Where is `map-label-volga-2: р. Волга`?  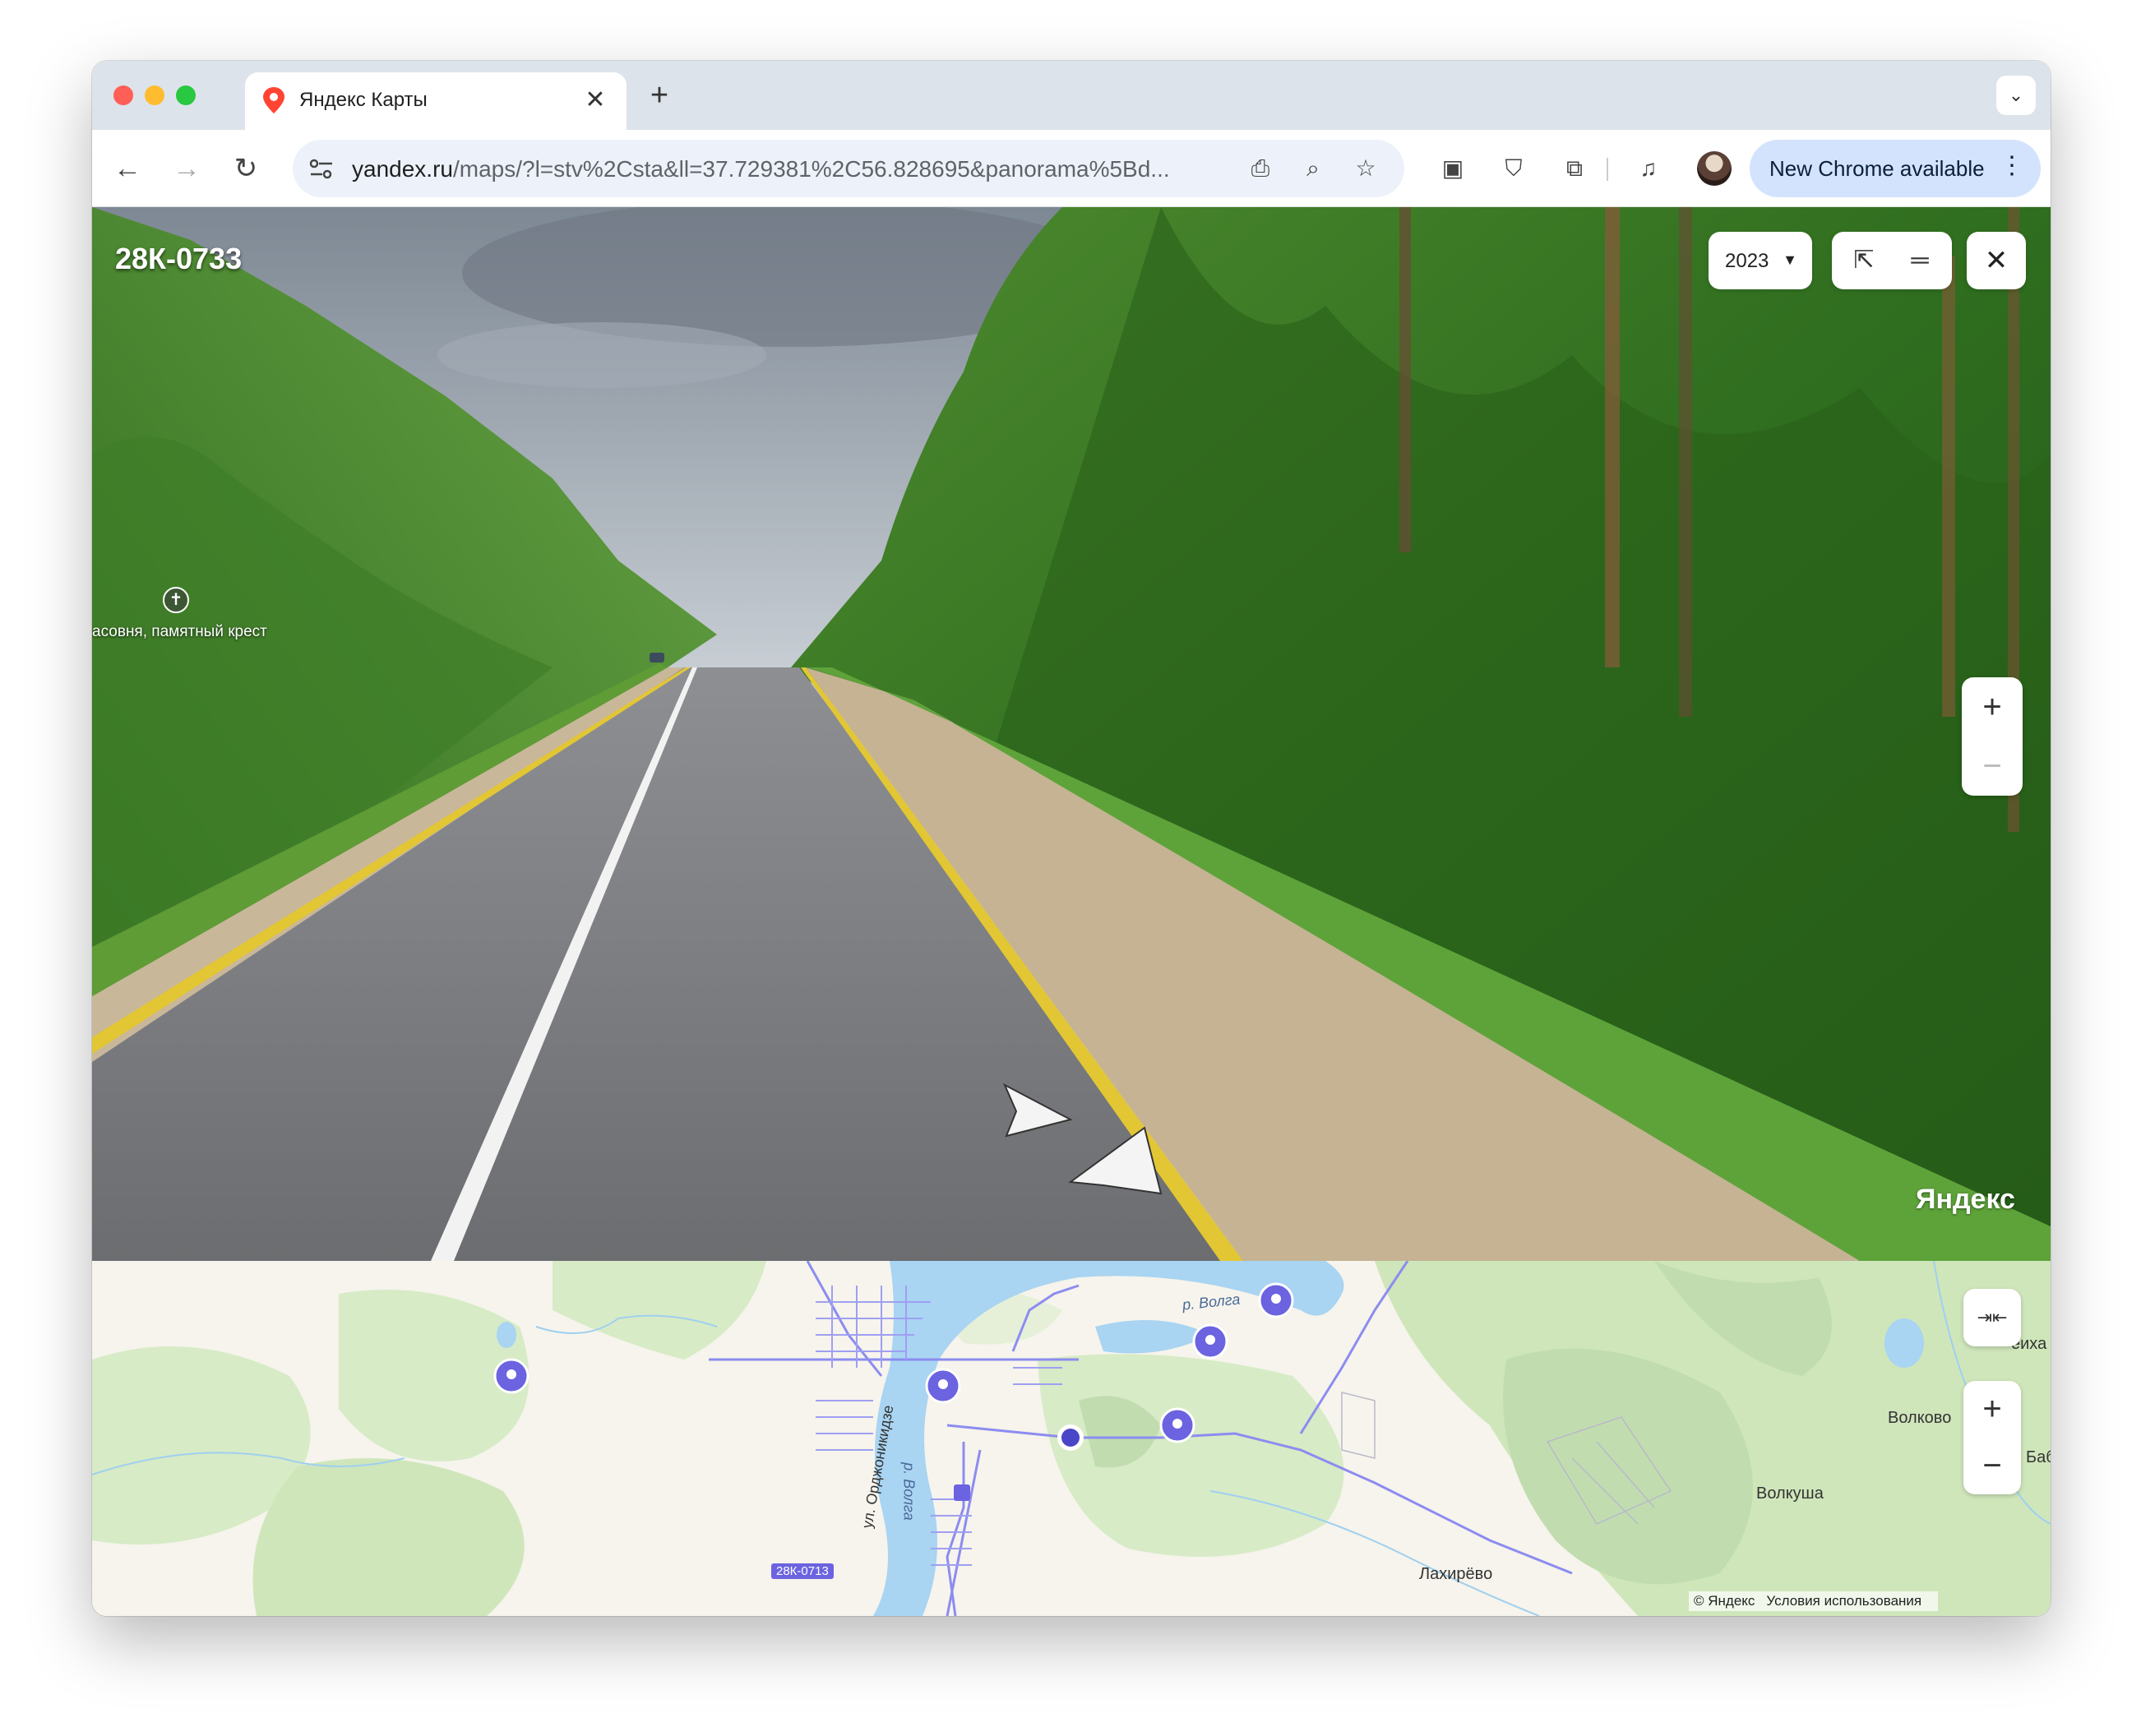 map-label-volga-2: р. Волга is located at coordinates (909, 1492).